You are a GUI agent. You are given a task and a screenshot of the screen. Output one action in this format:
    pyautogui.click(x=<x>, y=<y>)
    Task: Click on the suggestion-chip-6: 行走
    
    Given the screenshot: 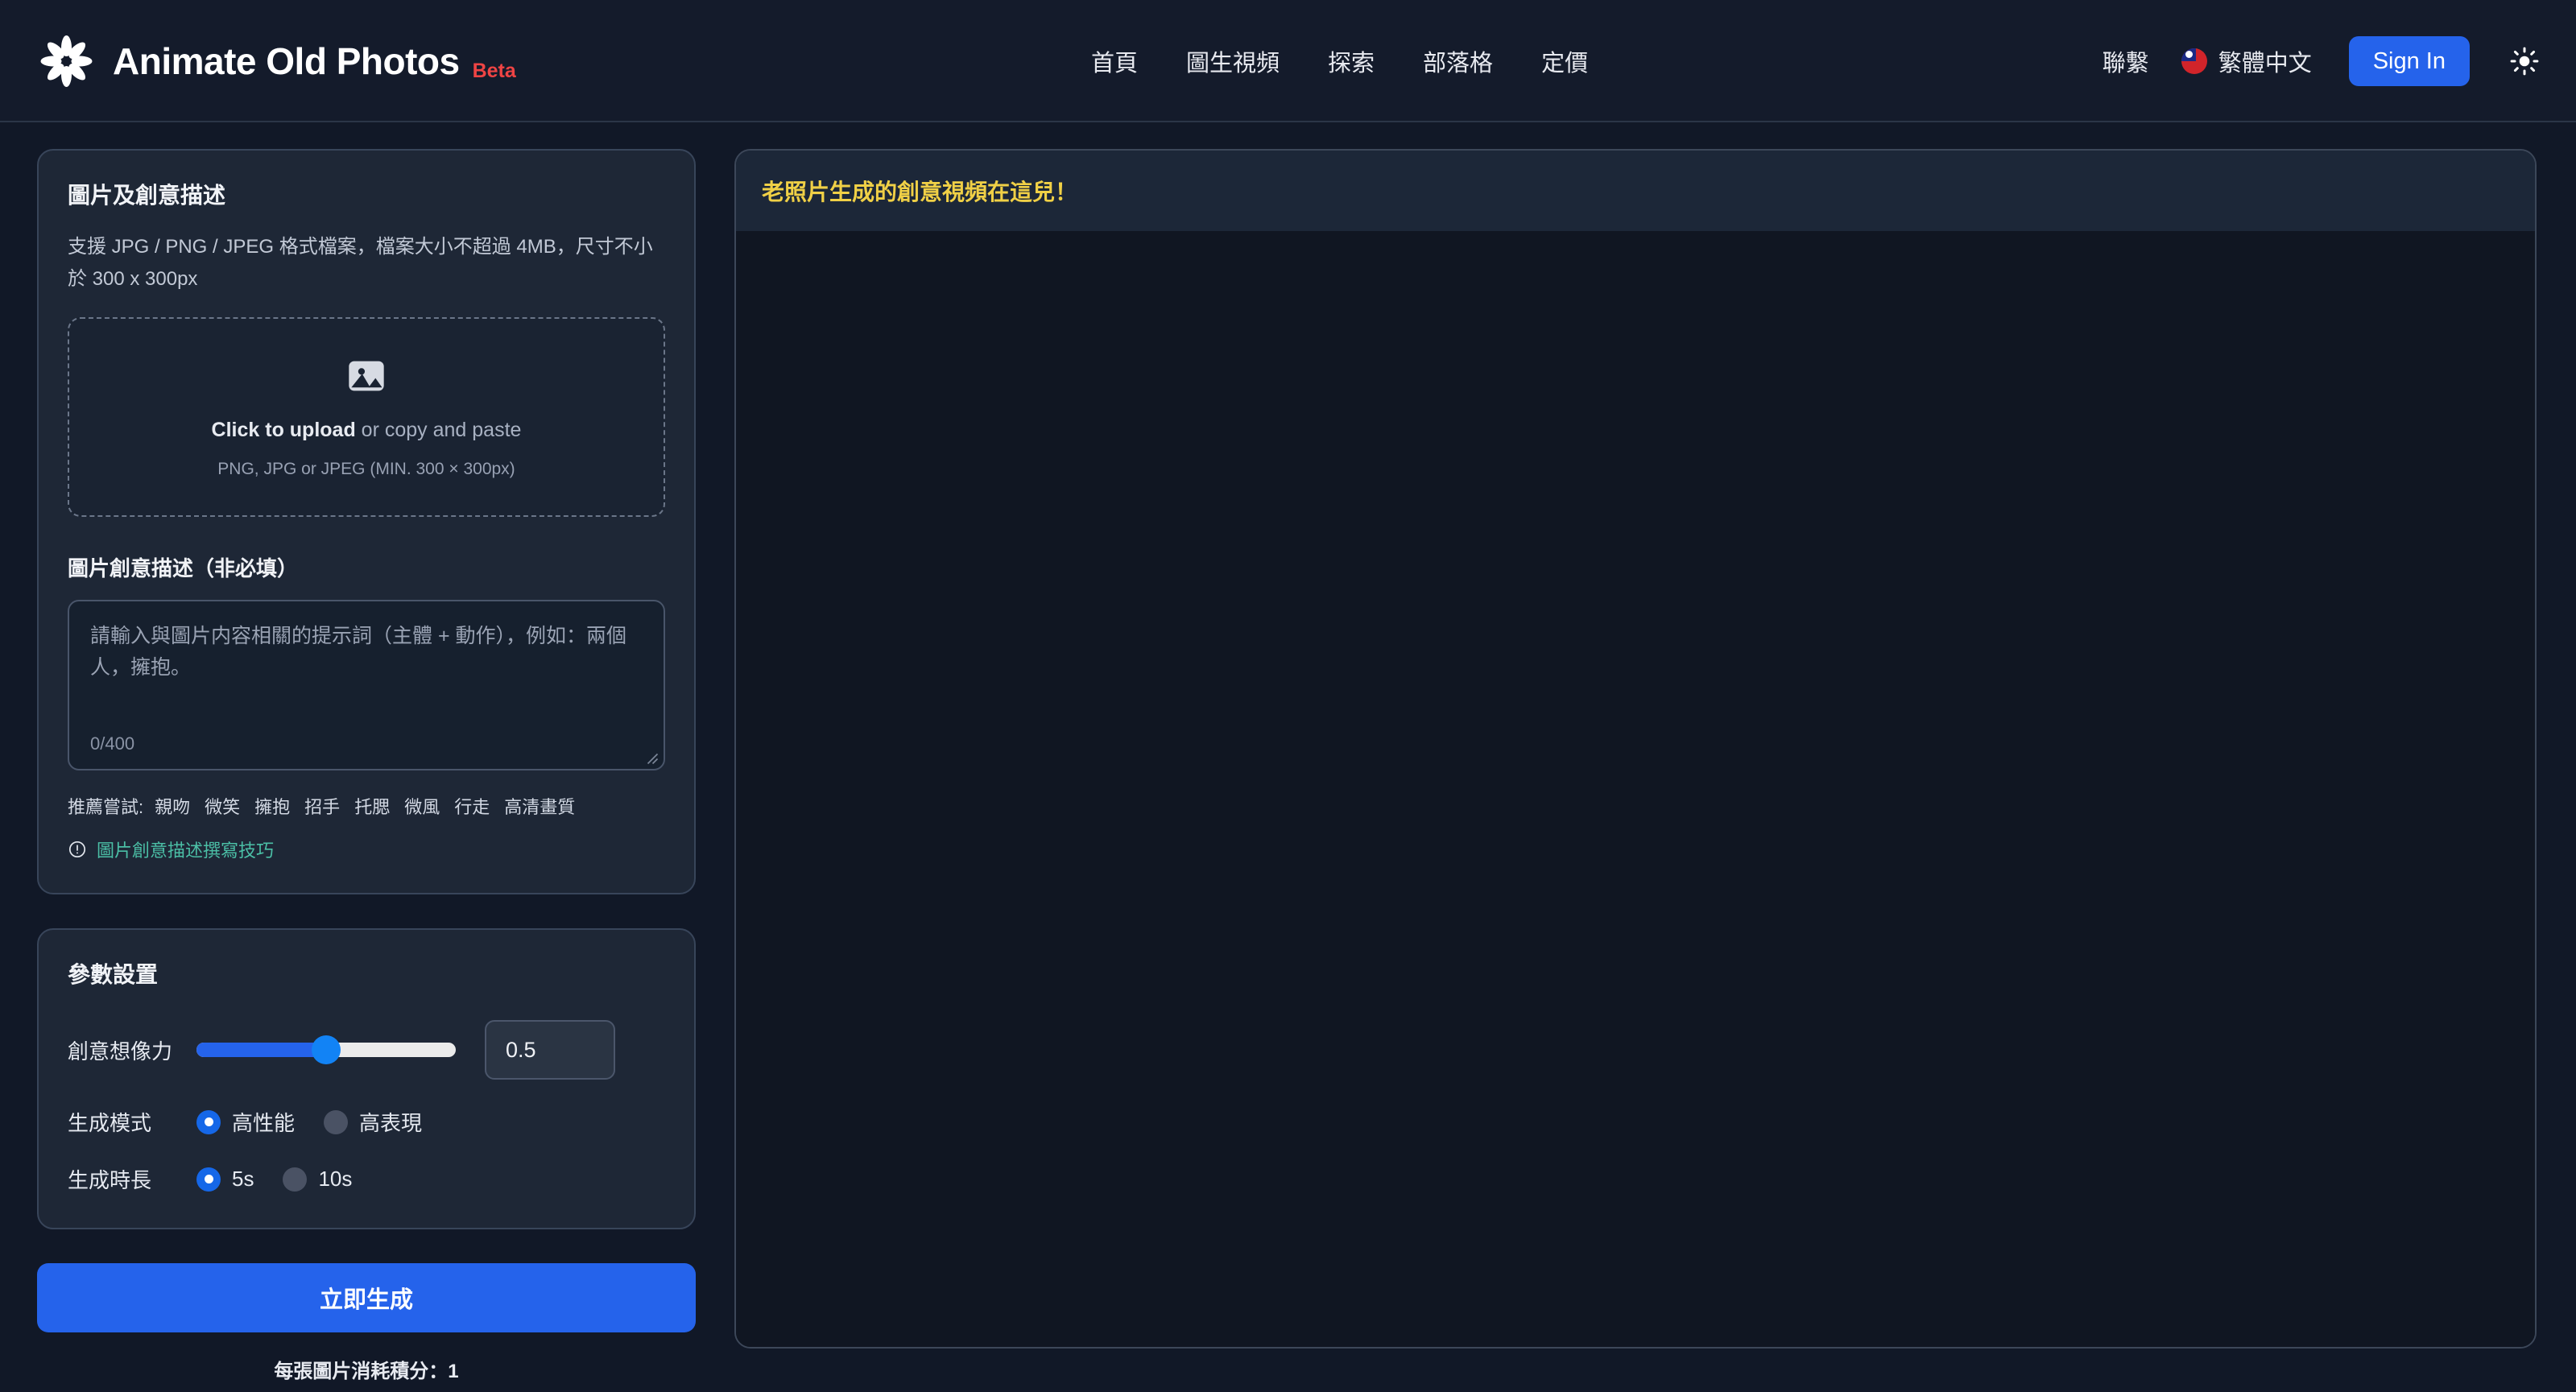 What is the action you would take?
    pyautogui.click(x=472, y=806)
    